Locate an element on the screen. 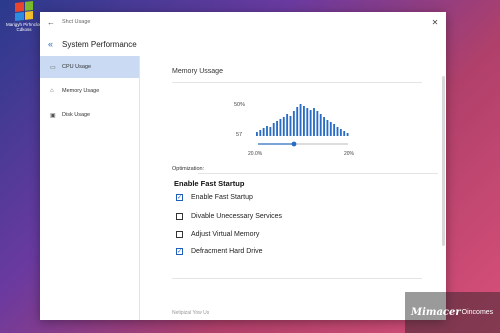 The width and height of the screenshot is (500, 333). back-arrow-icon: ← is located at coordinates (51, 22).